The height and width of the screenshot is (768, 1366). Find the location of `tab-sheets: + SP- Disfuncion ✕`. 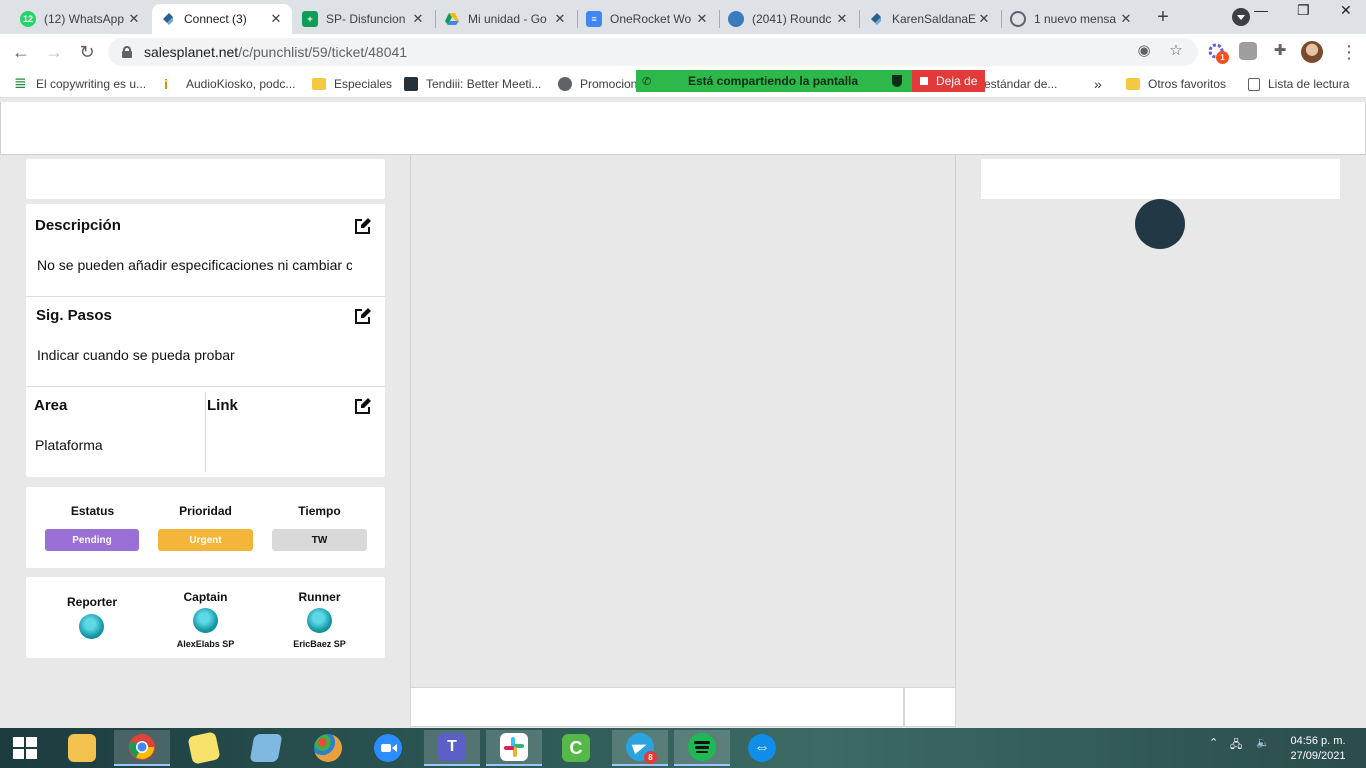

tab-sheets: + SP- Disfuncion ✕ is located at coordinates (364, 19).